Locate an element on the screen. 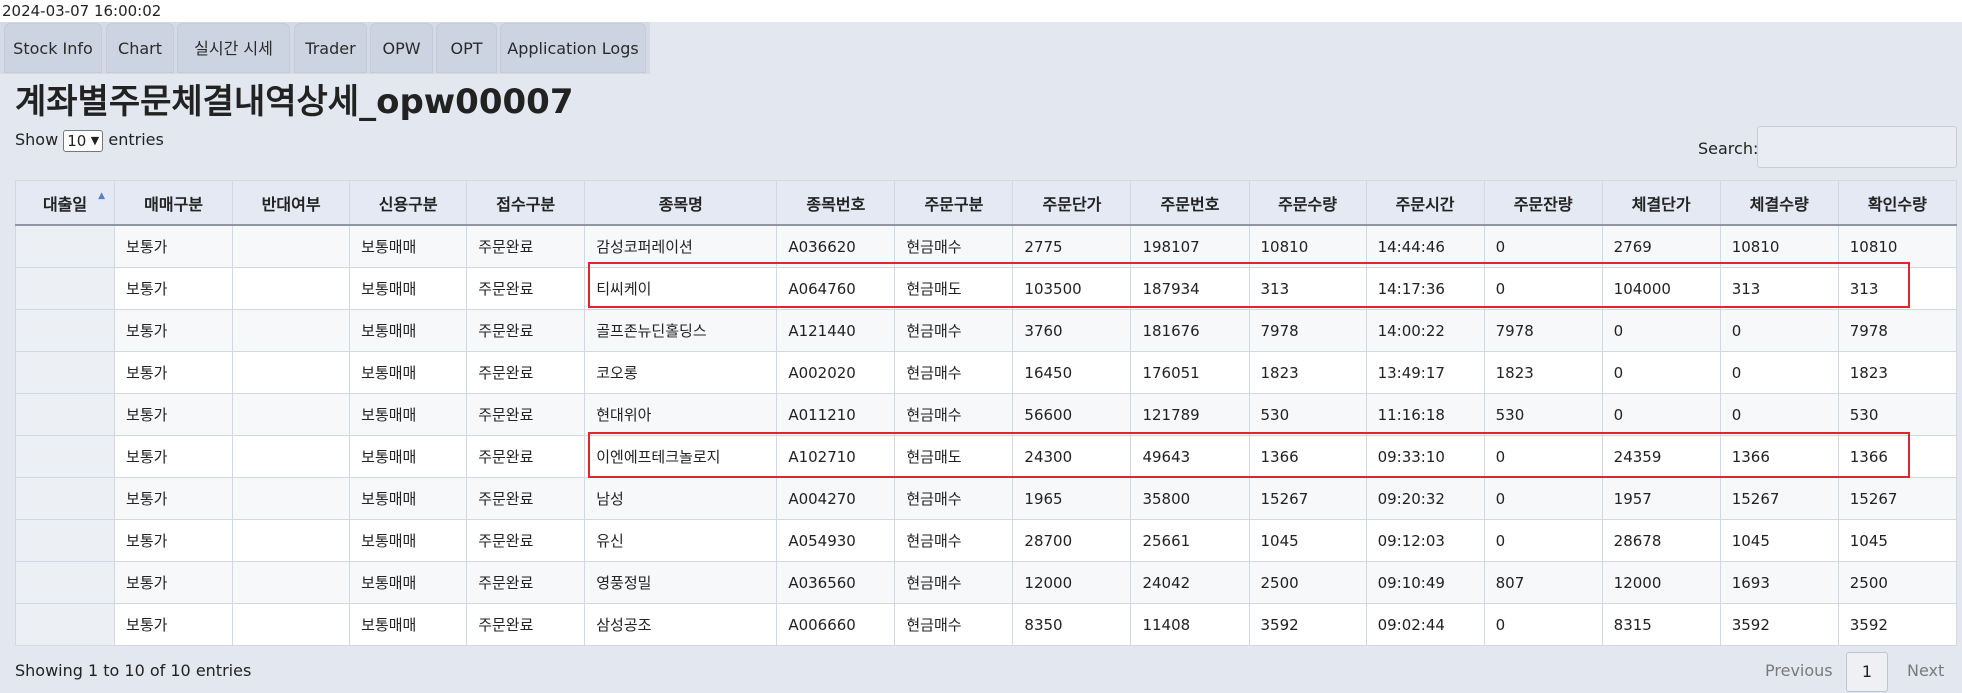 Image resolution: width=1962 pixels, height=693 pixels. table-cell: 1366 is located at coordinates (1779, 456).